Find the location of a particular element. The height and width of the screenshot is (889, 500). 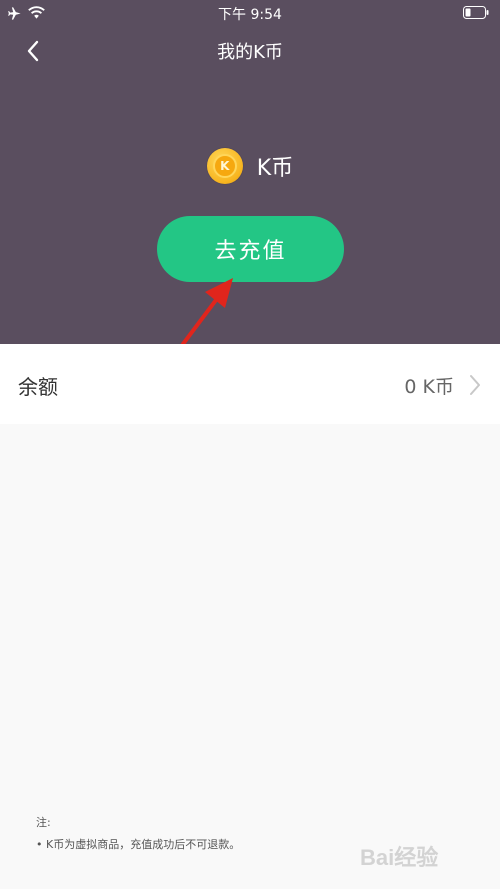

coin-glyph: K is located at coordinates (224, 166).